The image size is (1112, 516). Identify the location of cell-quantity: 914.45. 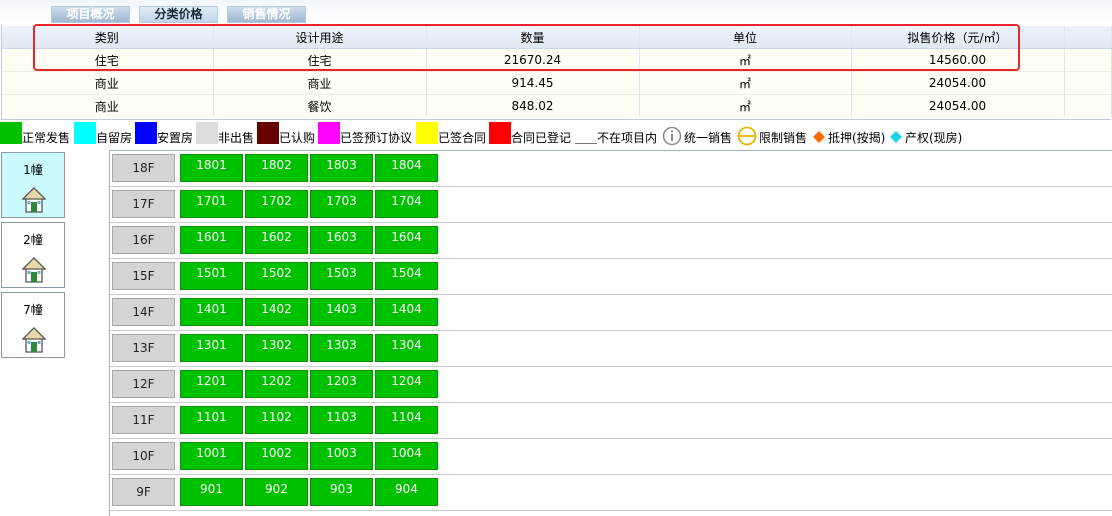
(533, 83).